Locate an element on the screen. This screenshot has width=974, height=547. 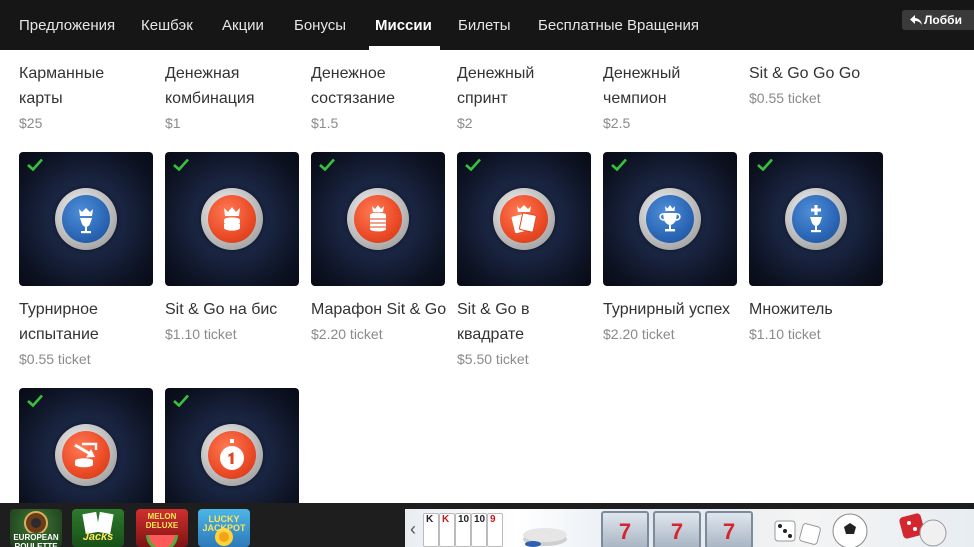
plus-cup-icon is located at coordinates (816, 219).